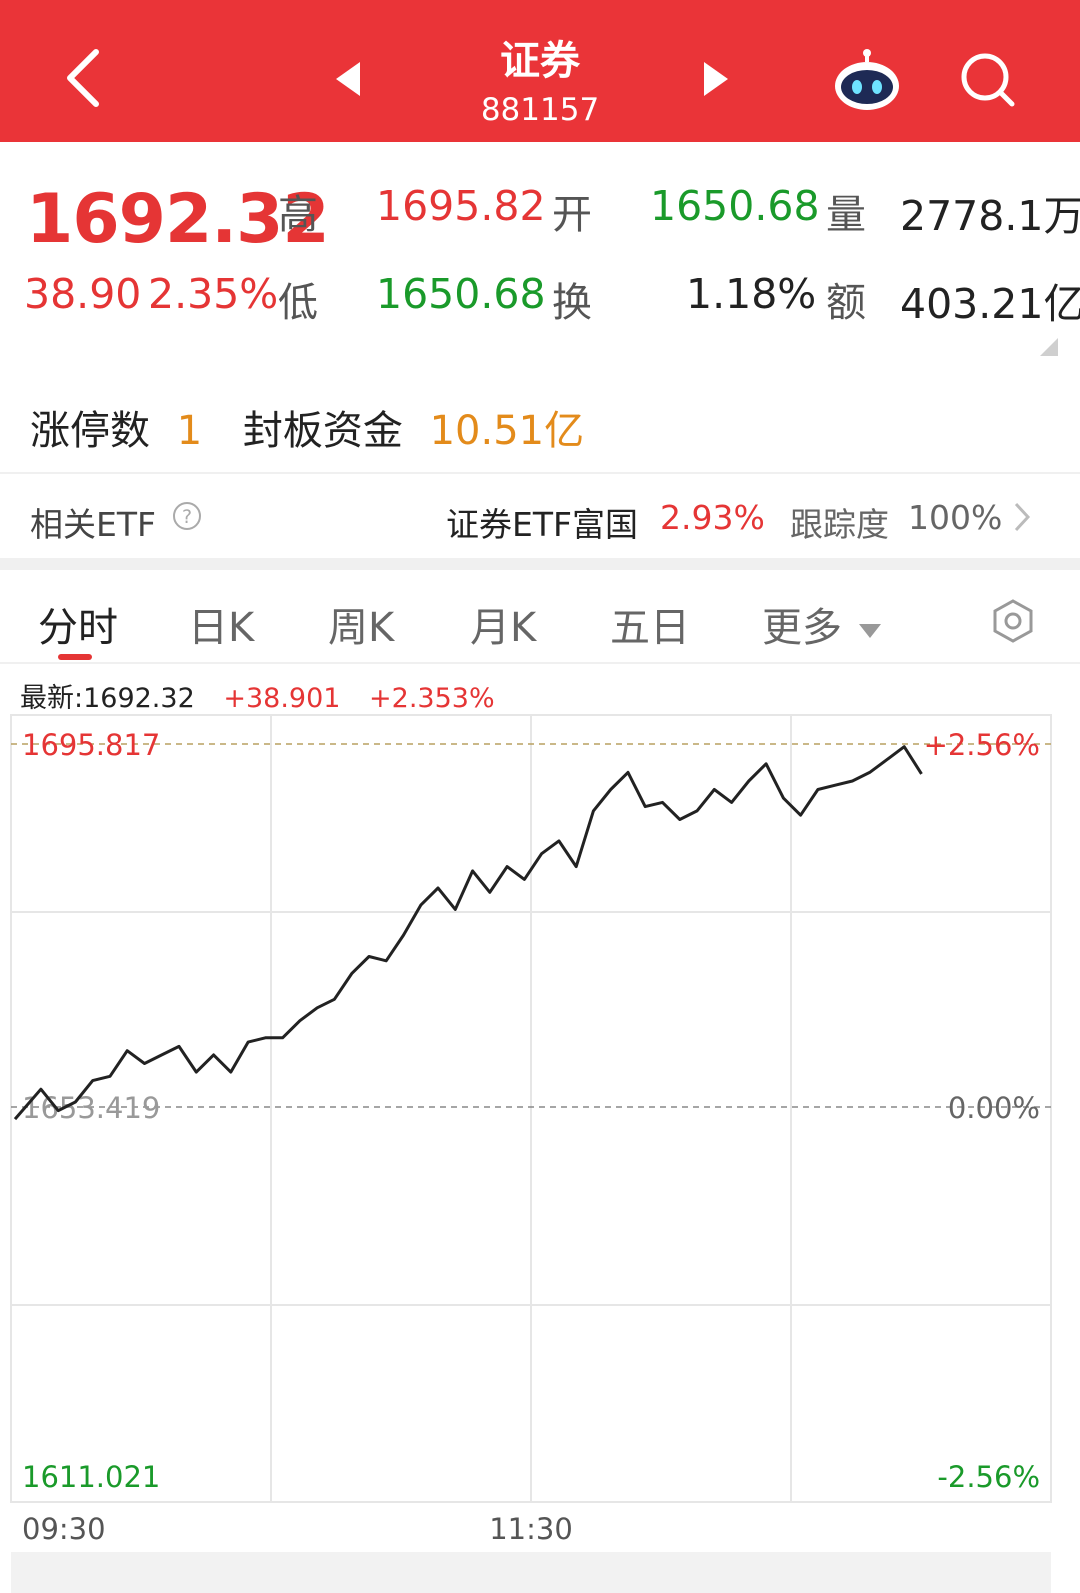 The height and width of the screenshot is (1593, 1080). Describe the element at coordinates (994, 1108) in the screenshot. I see `pct-mid-label: 0.00%` at that location.